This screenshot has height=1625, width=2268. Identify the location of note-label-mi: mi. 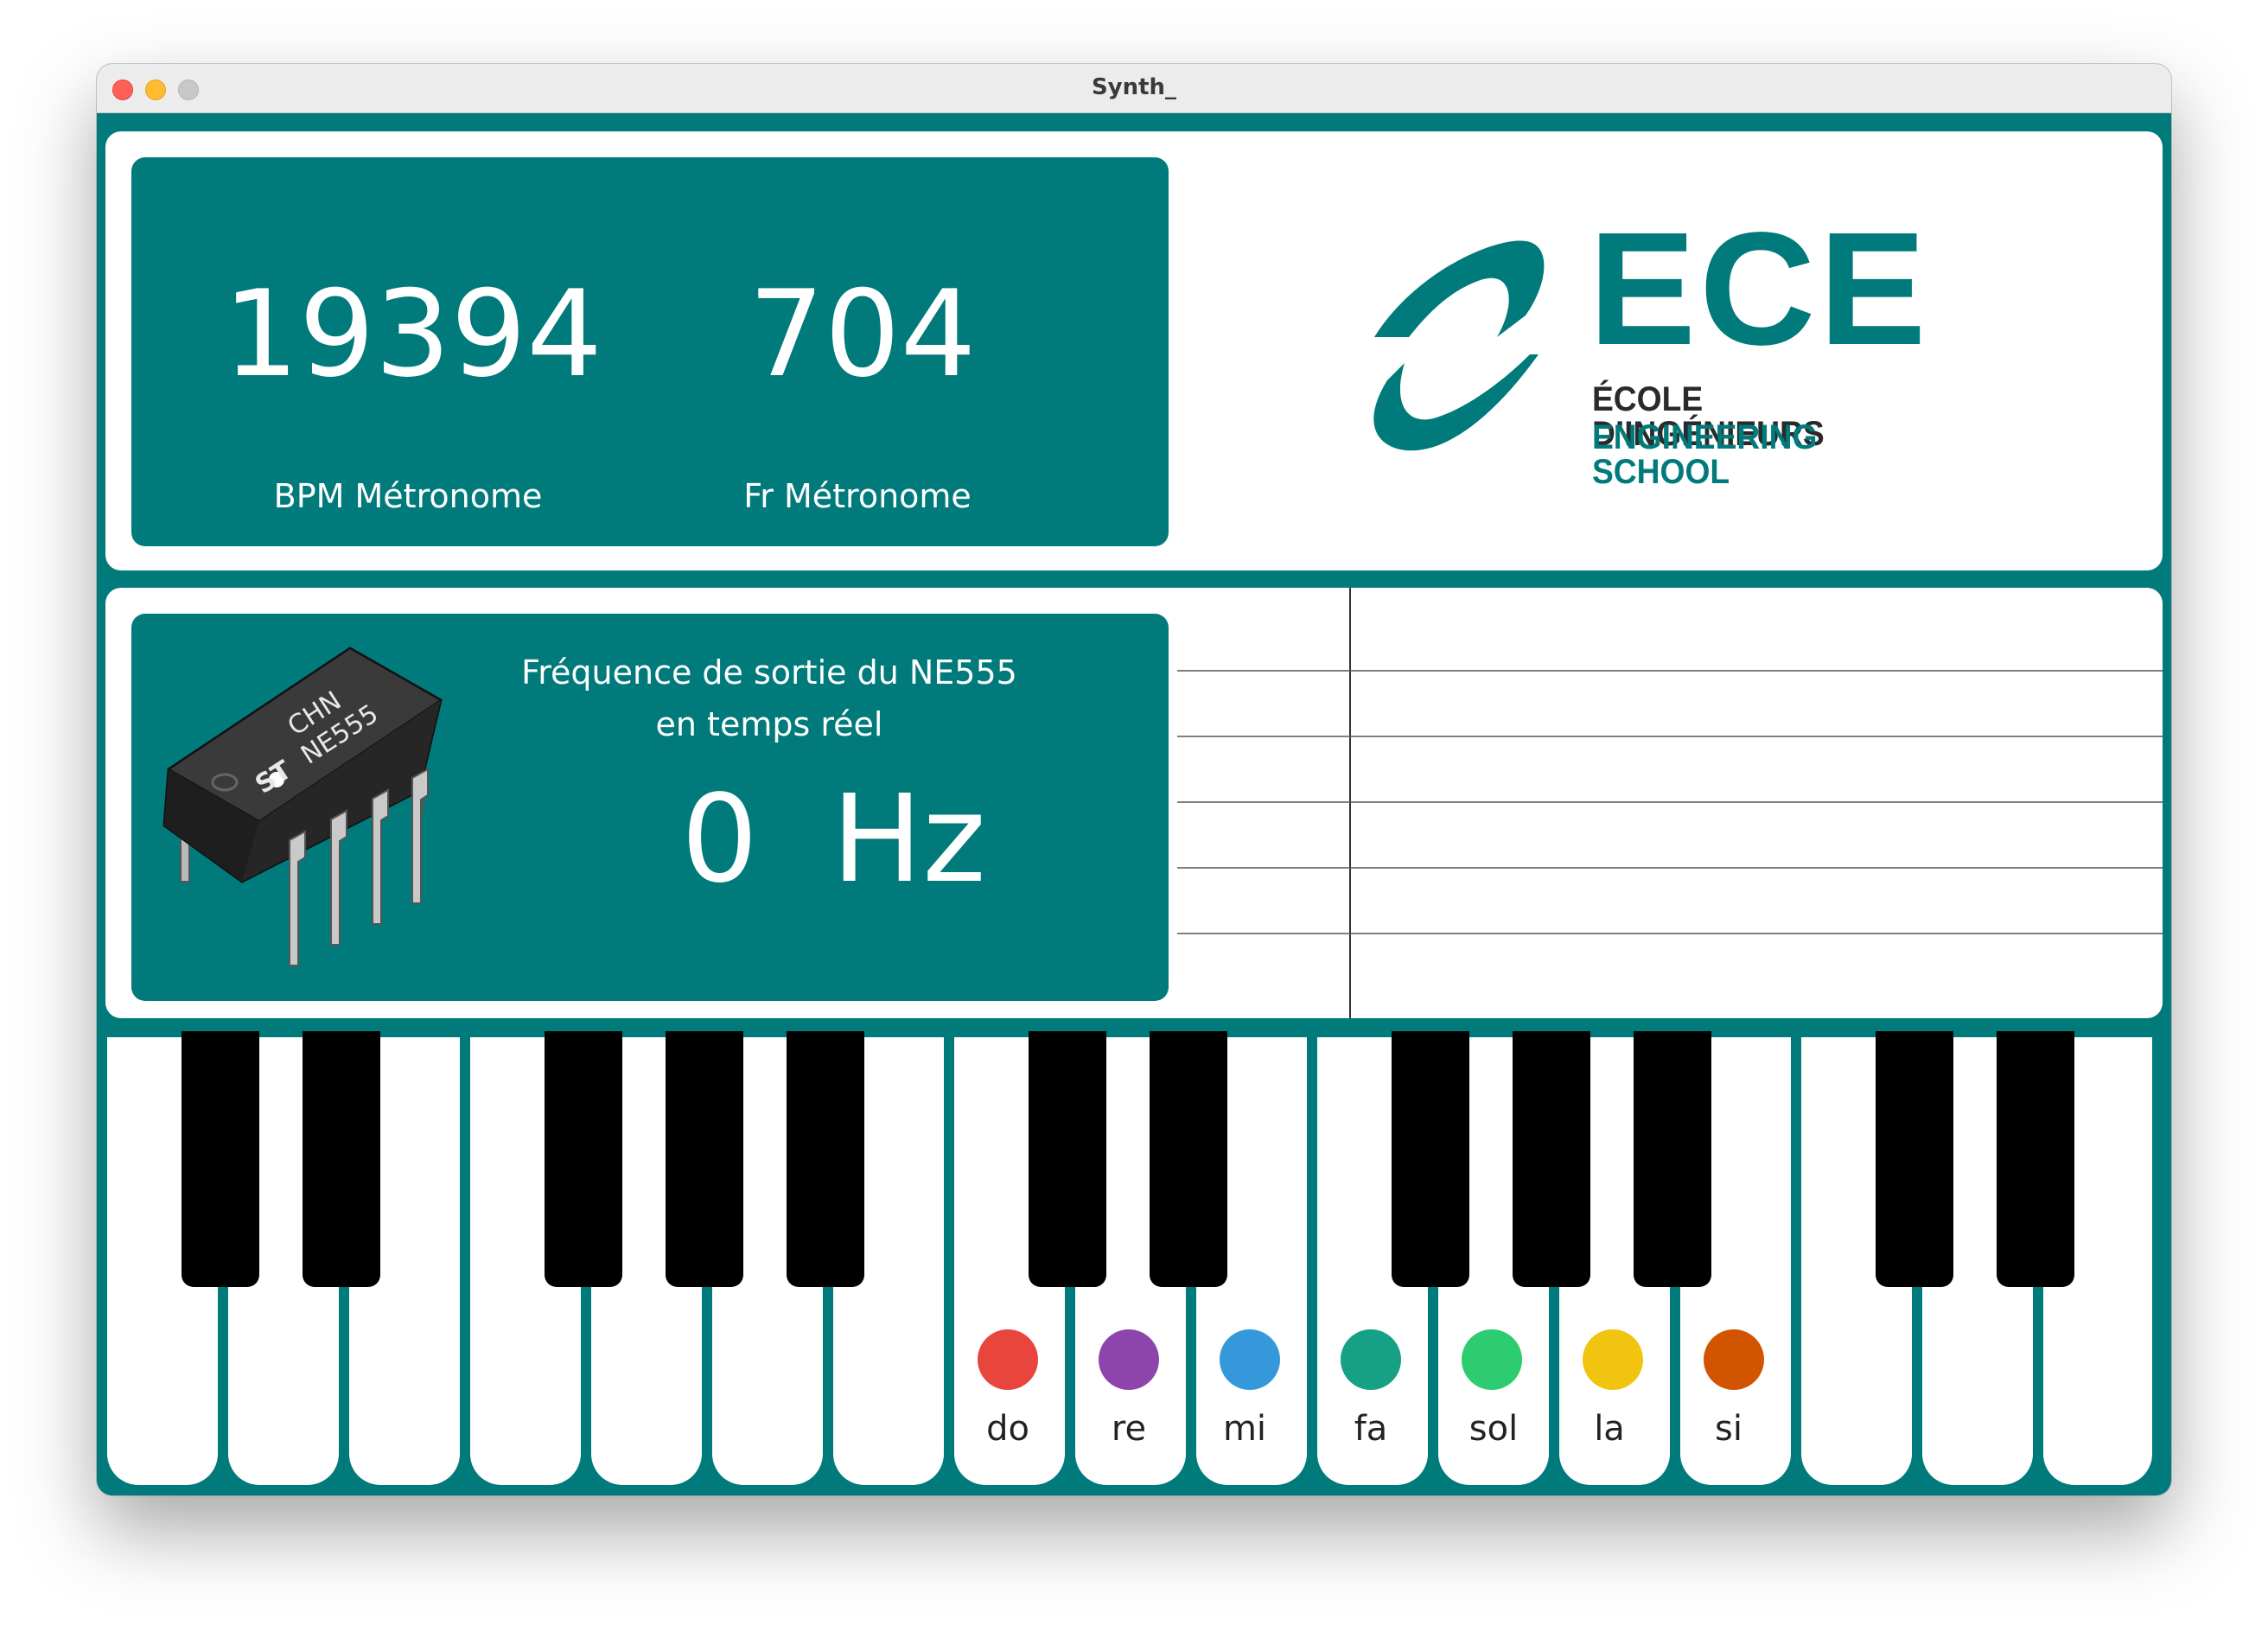
(1244, 1429).